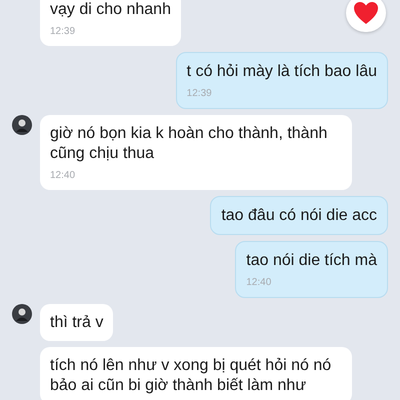 The width and height of the screenshot is (400, 400). I want to click on message-text: tao đâu có nói die acc, so click(299, 216).